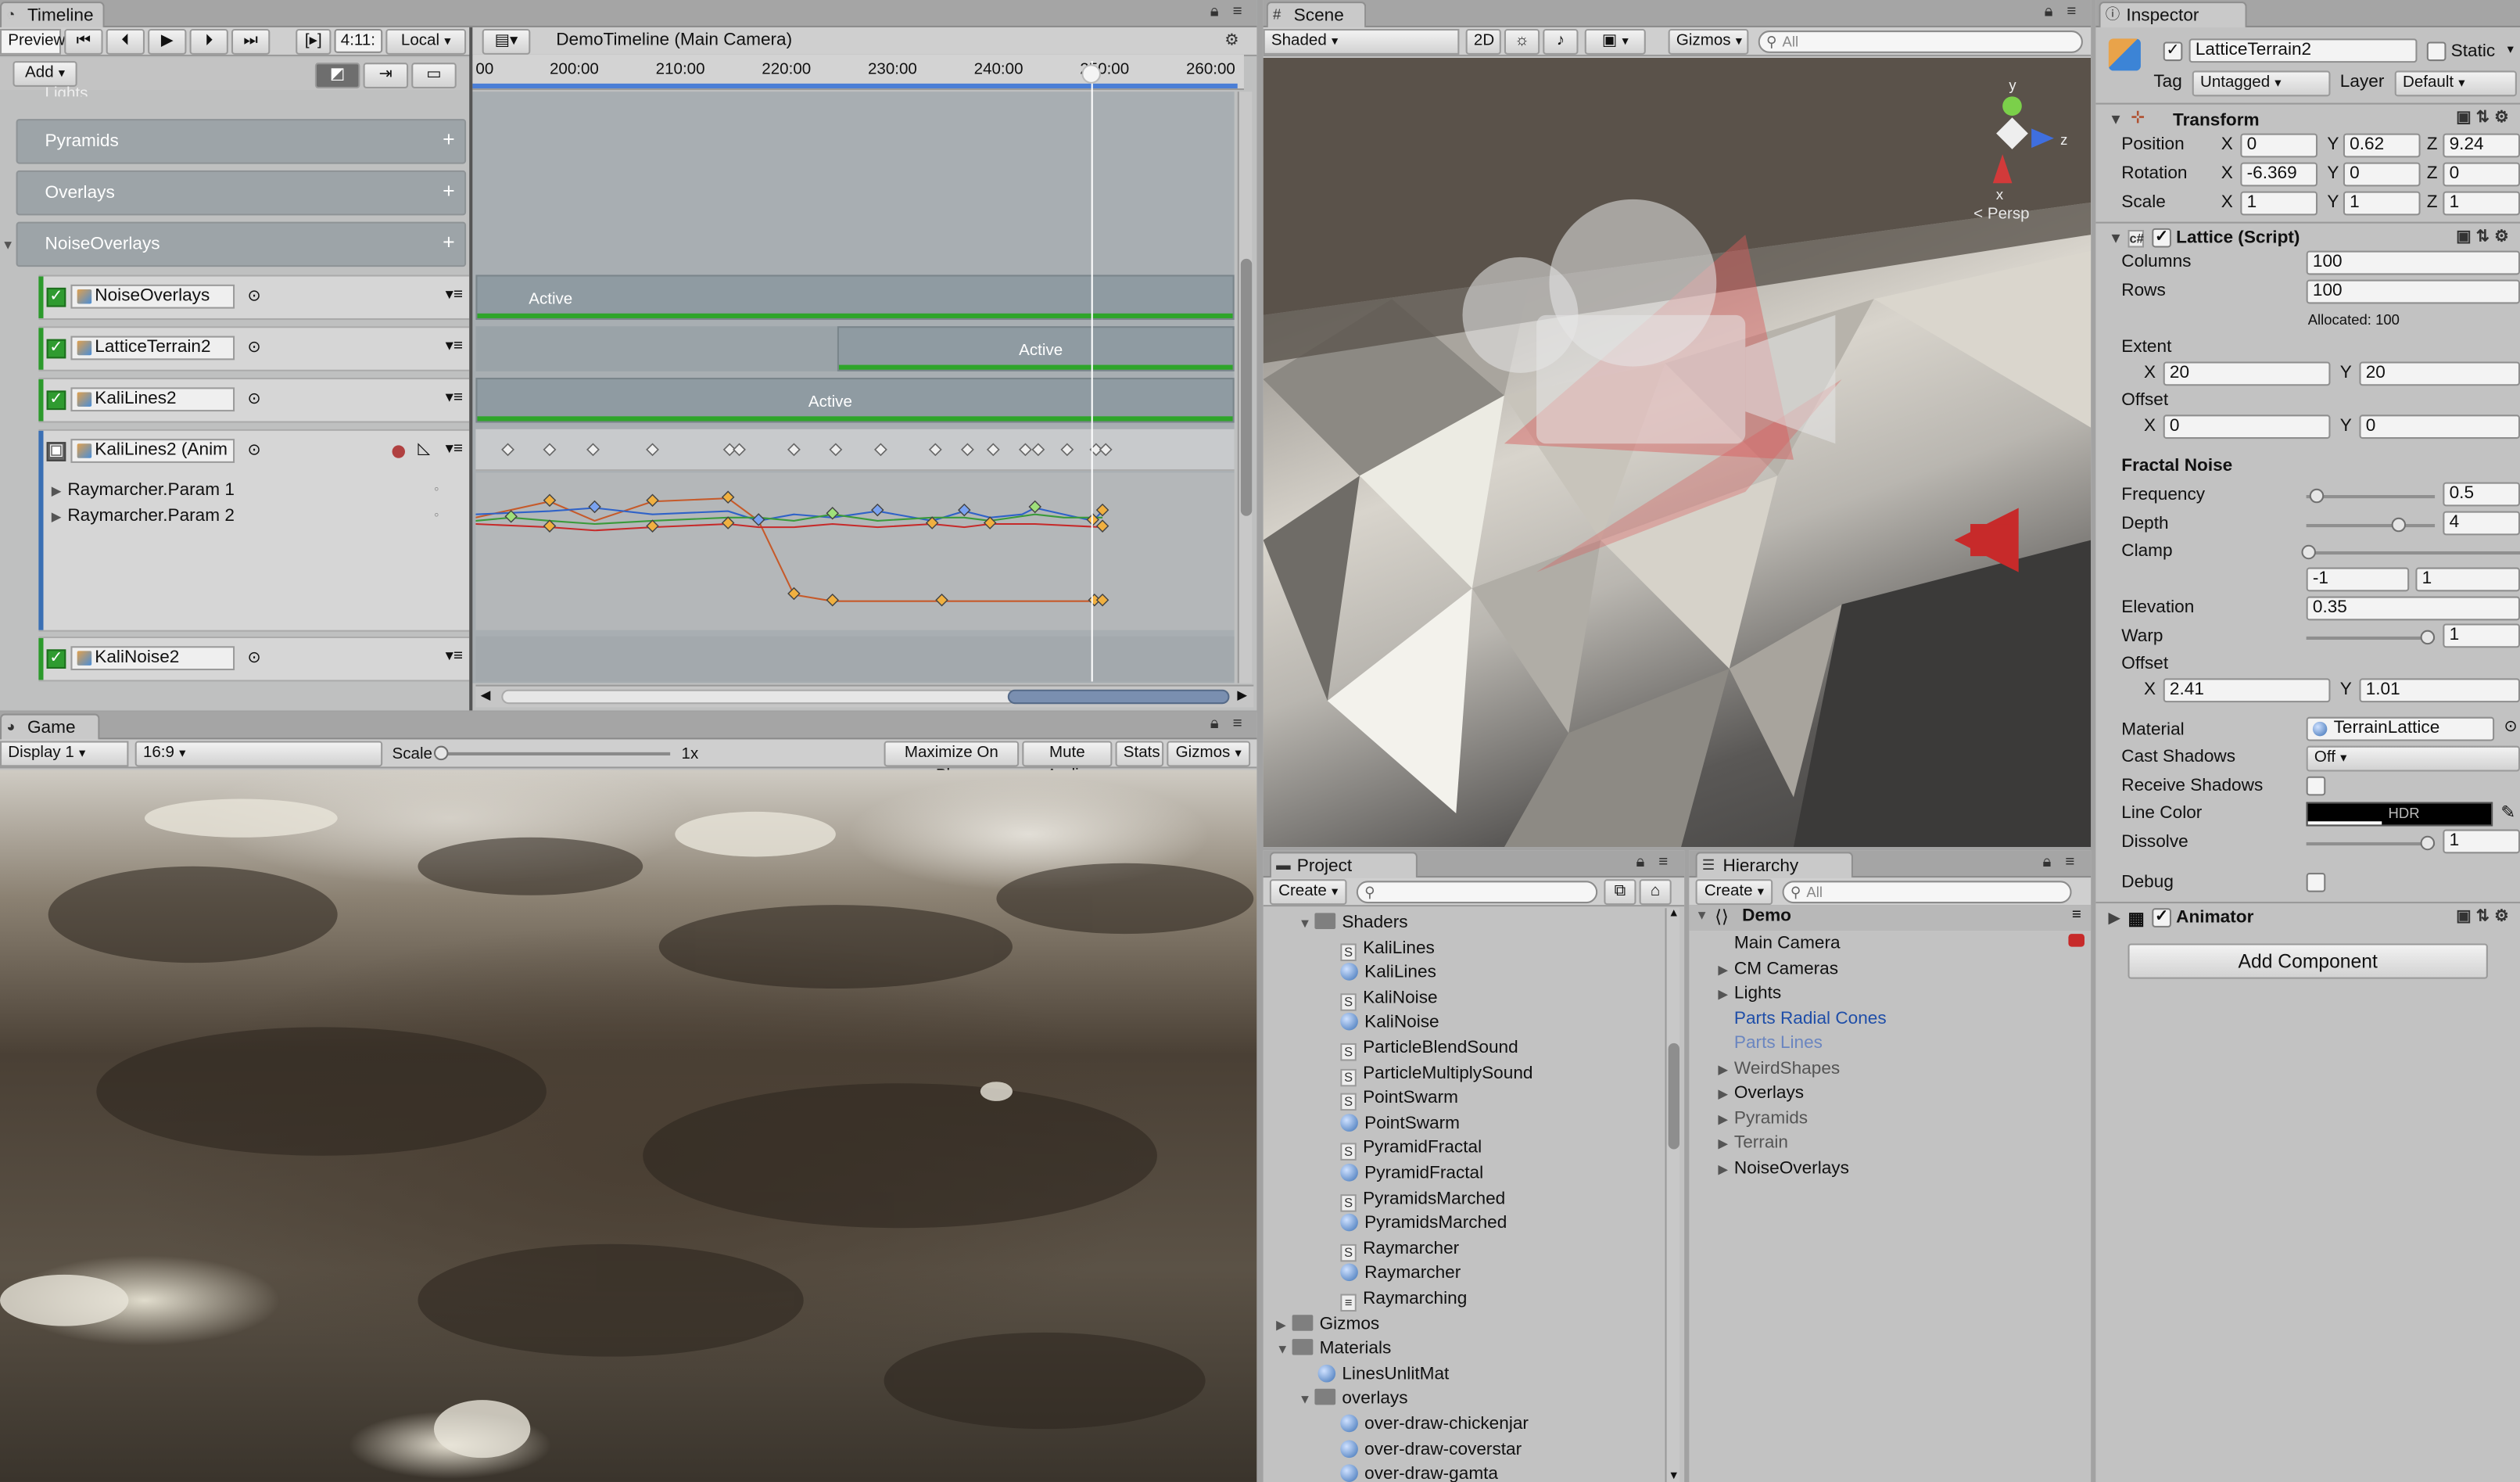 The height and width of the screenshot is (1482, 2520). Describe the element at coordinates (2247, 427) in the screenshot. I see `offset-x-field: 0` at that location.